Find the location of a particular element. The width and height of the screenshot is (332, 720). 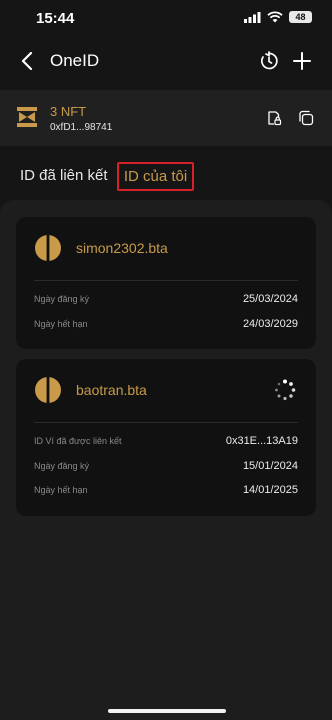

wallet-logo-icon is located at coordinates (27, 117).